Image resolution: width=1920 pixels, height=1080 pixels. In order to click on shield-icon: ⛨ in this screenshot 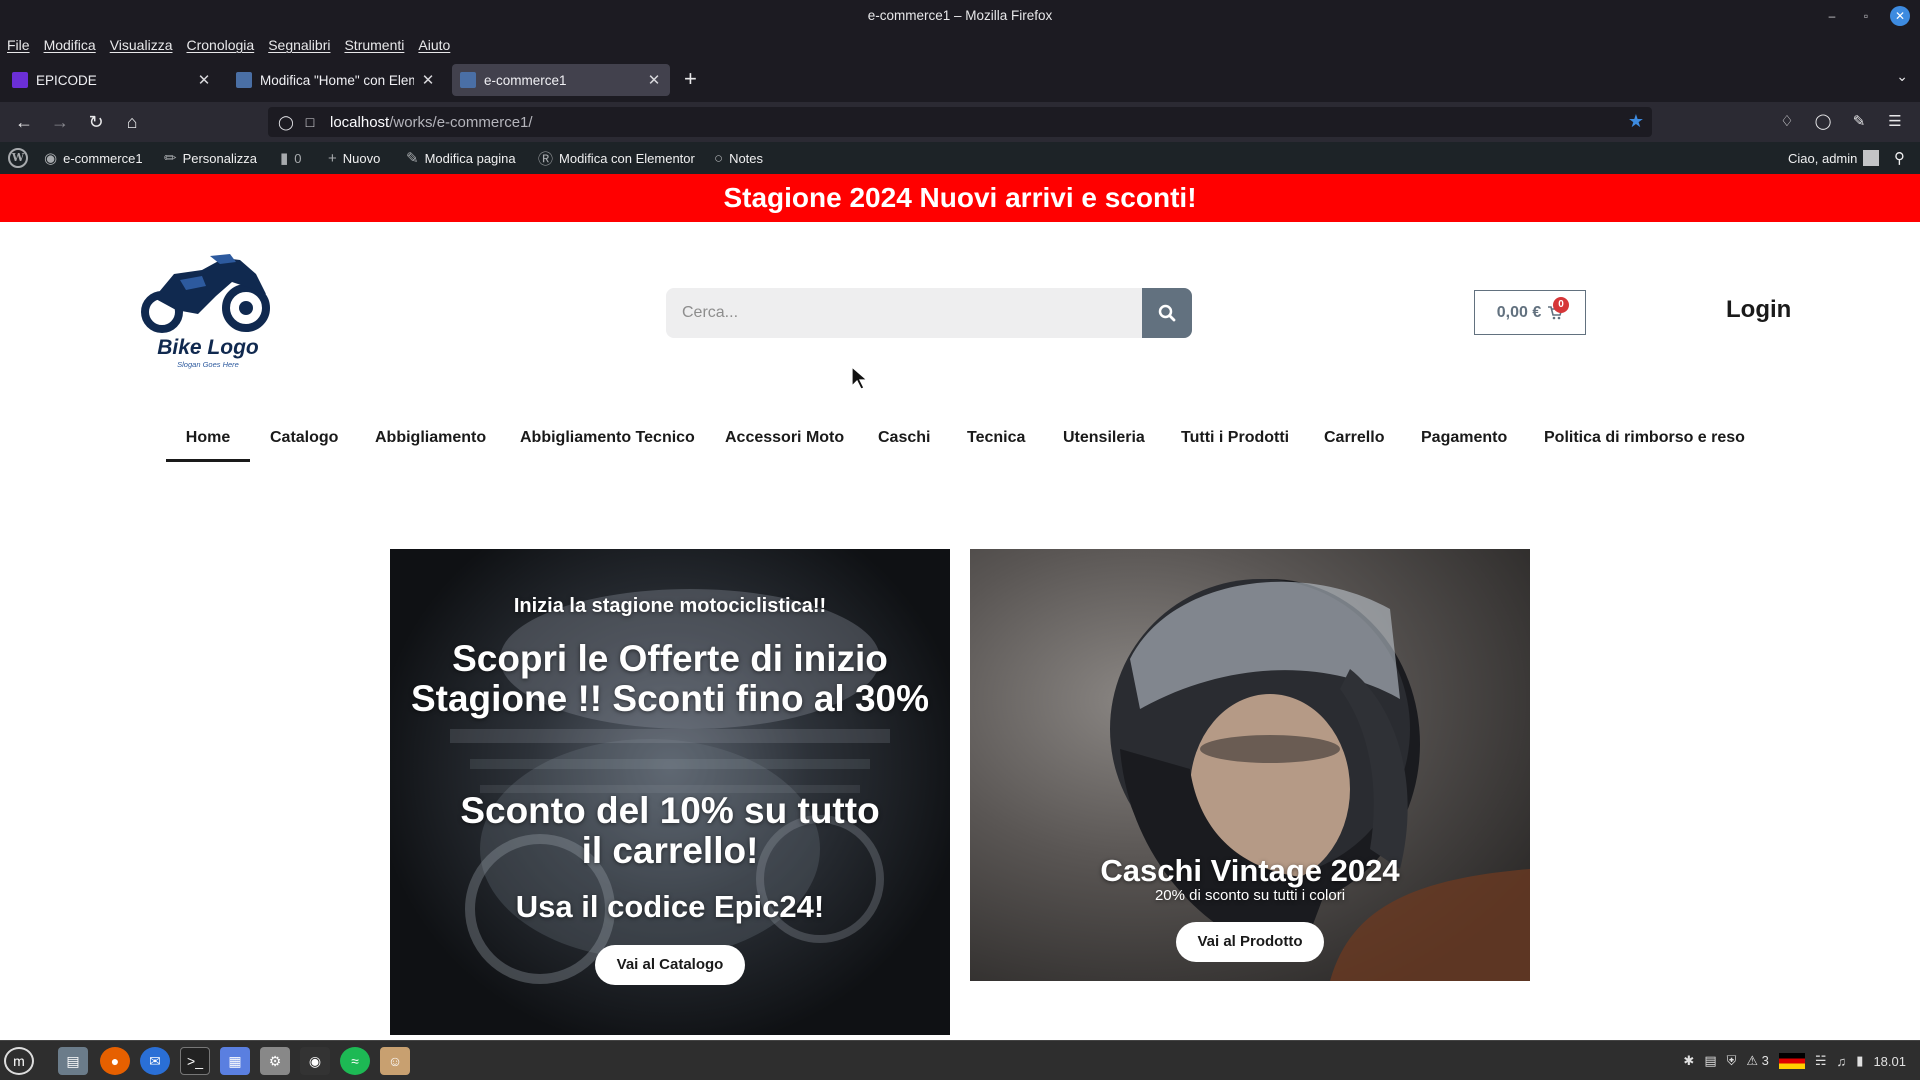, I will do `click(1732, 1061)`.